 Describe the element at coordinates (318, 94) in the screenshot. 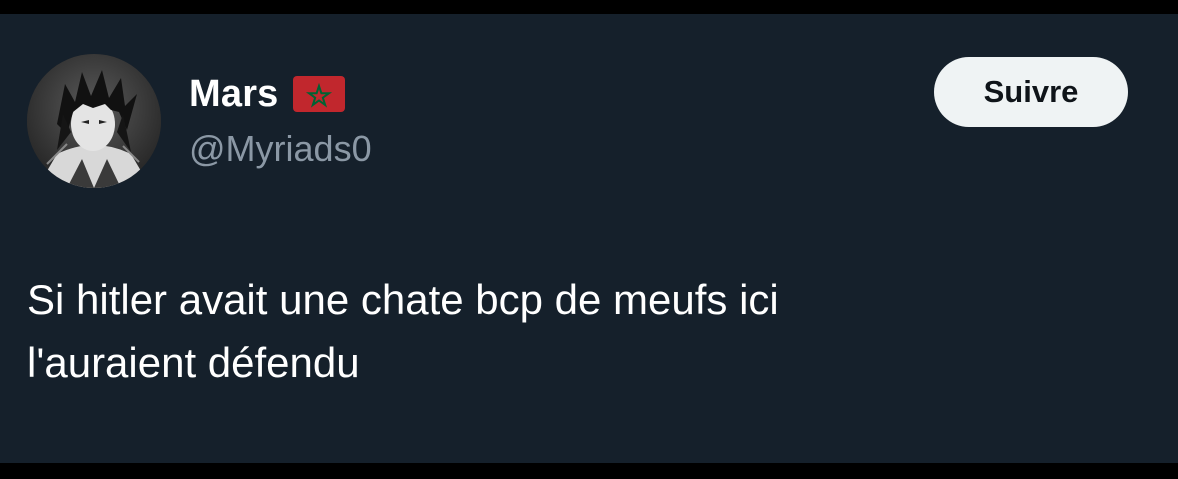

I see `morocco-flag-icon` at that location.